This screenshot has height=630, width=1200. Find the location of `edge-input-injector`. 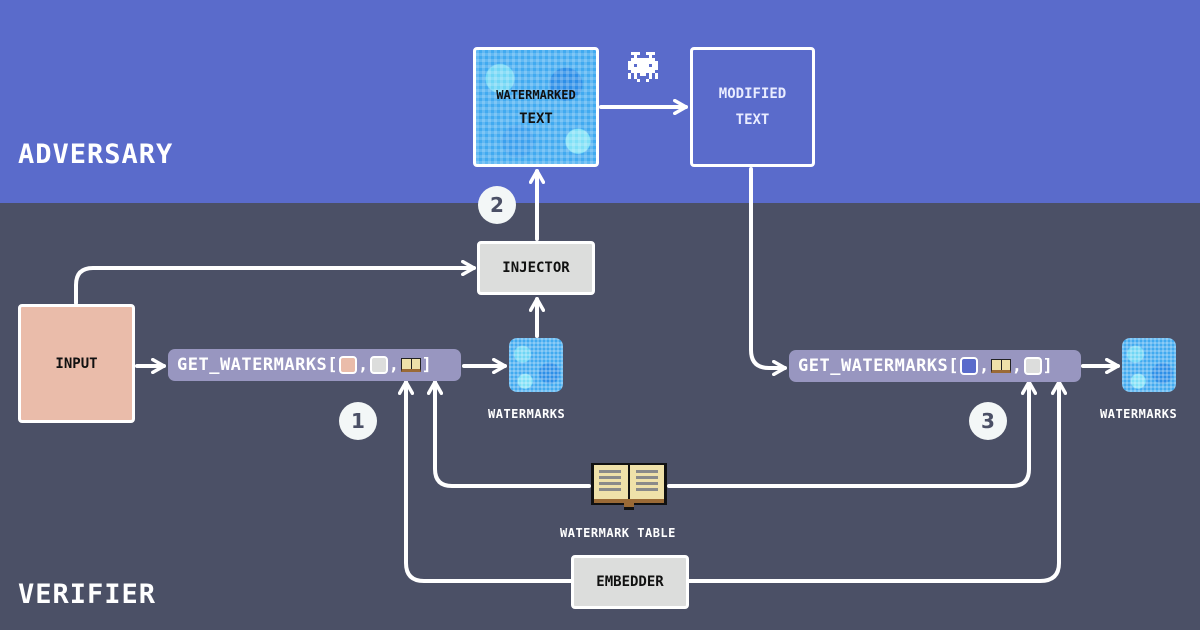

edge-input-injector is located at coordinates (275, 286).